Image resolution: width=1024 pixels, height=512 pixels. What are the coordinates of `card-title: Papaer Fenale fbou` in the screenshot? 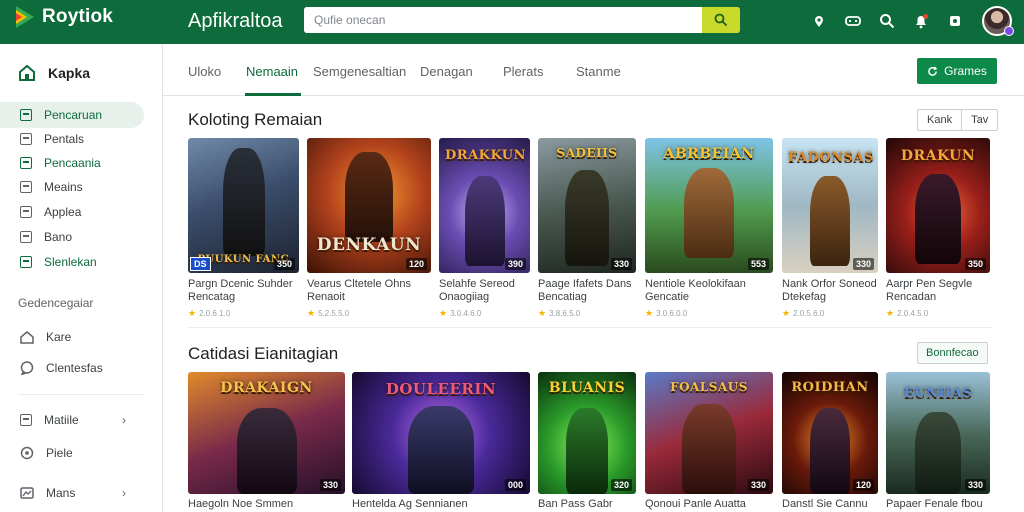 It's located at (934, 504).